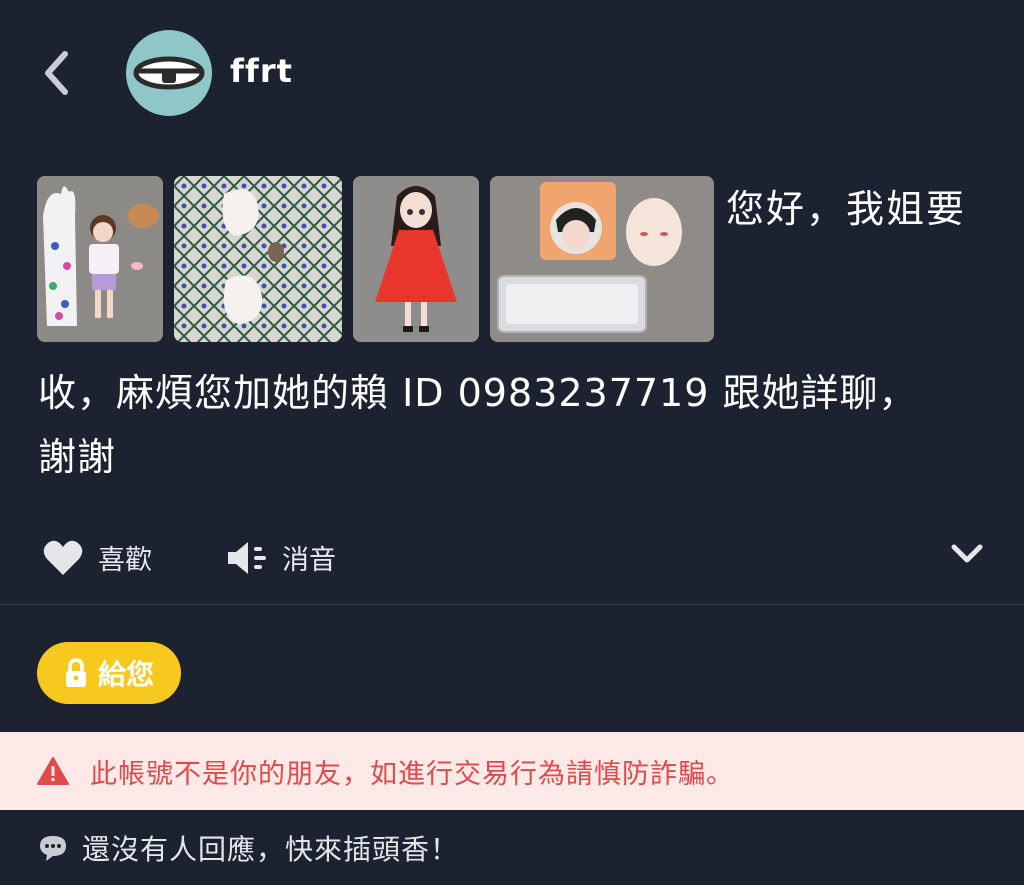 This screenshot has width=1024, height=885. I want to click on post-text-line-1: 您好，我姐要, so click(846, 209).